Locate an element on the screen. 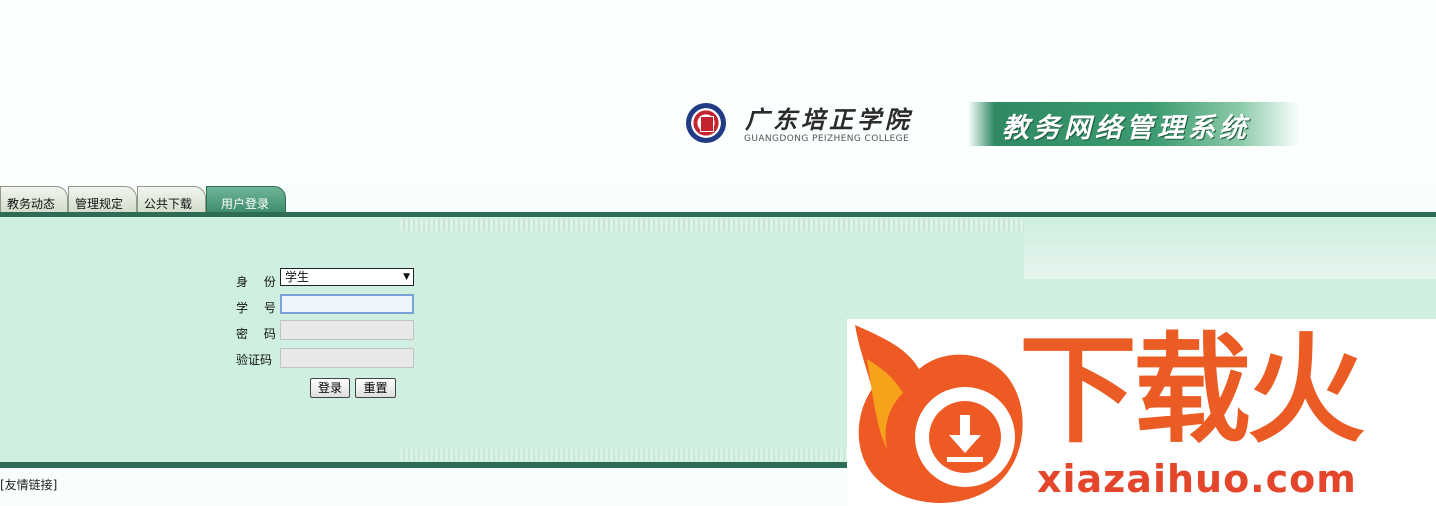 This screenshot has height=506, width=1436. watermark-text-cn: 下载火 is located at coordinates (1192, 390).